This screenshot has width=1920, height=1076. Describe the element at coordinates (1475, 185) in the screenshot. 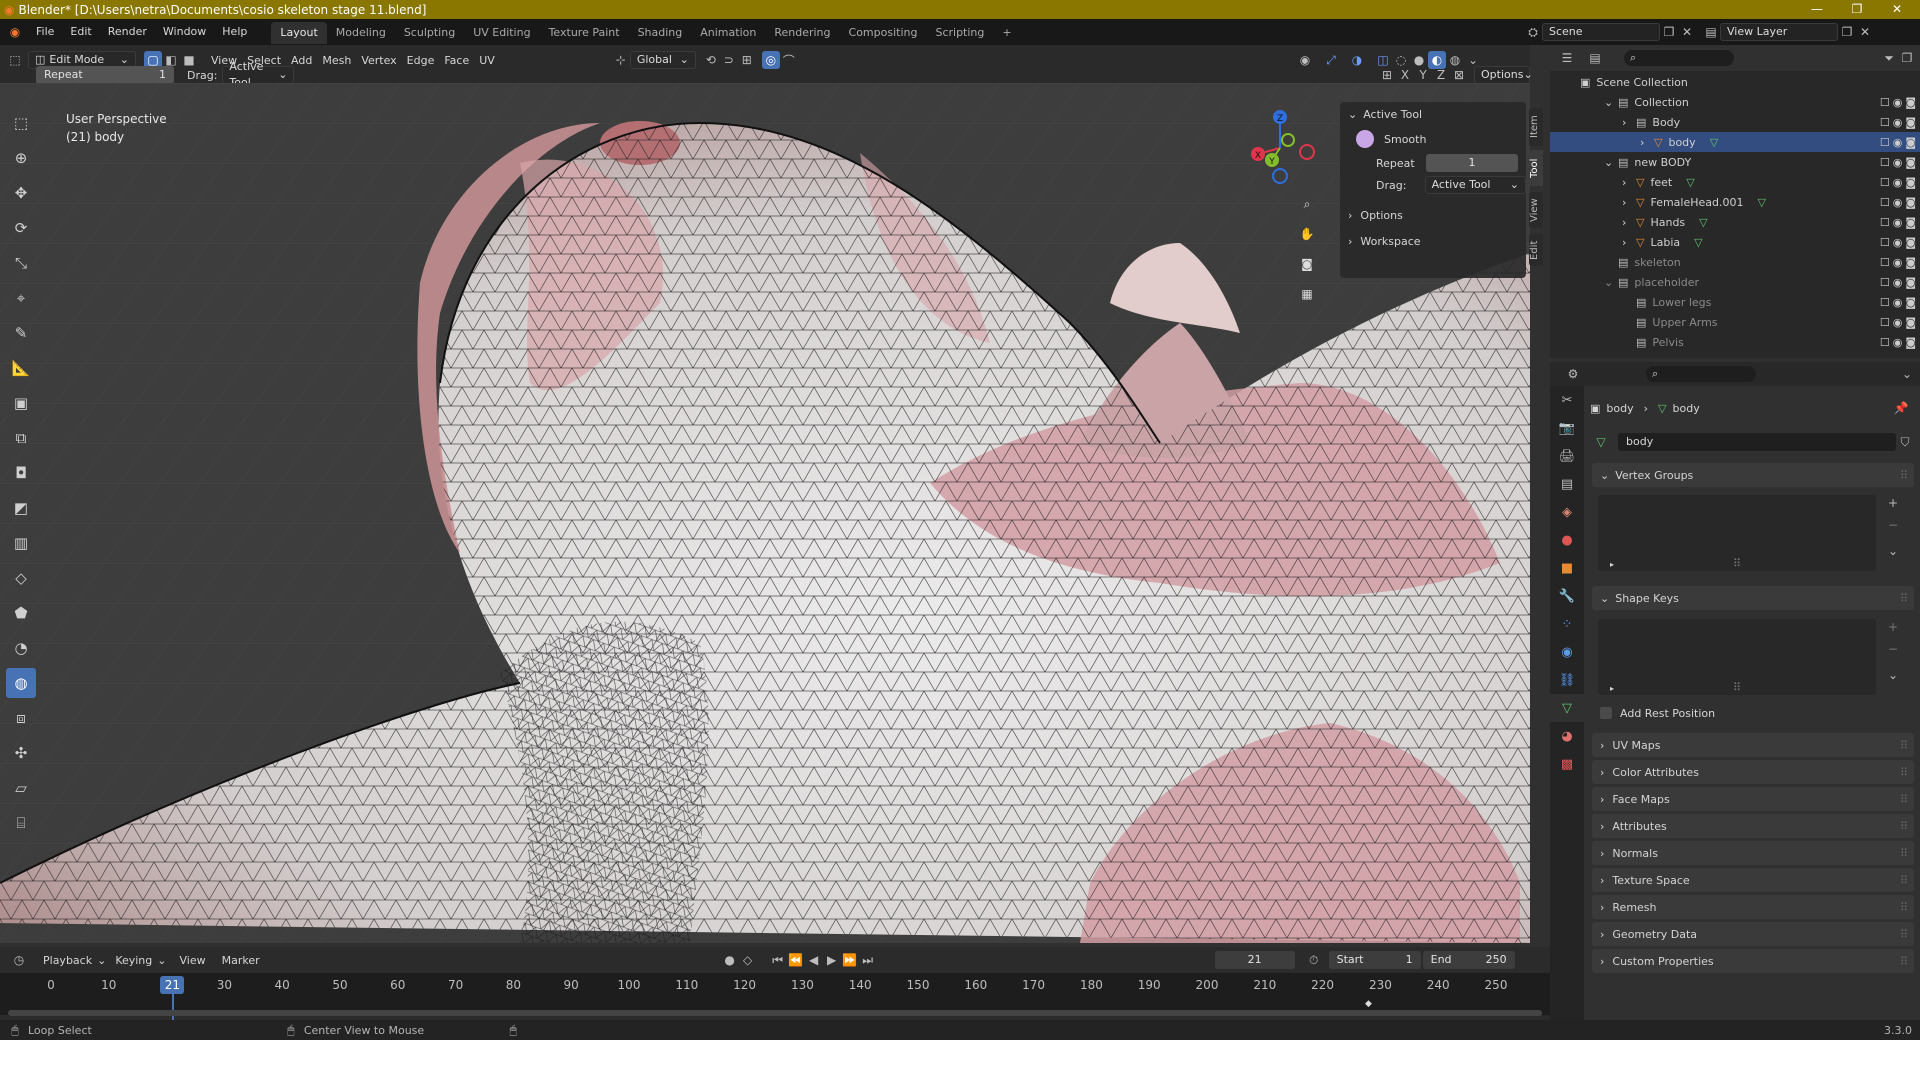

I see `npanel-drag-selector: Active Tool ⌄` at that location.